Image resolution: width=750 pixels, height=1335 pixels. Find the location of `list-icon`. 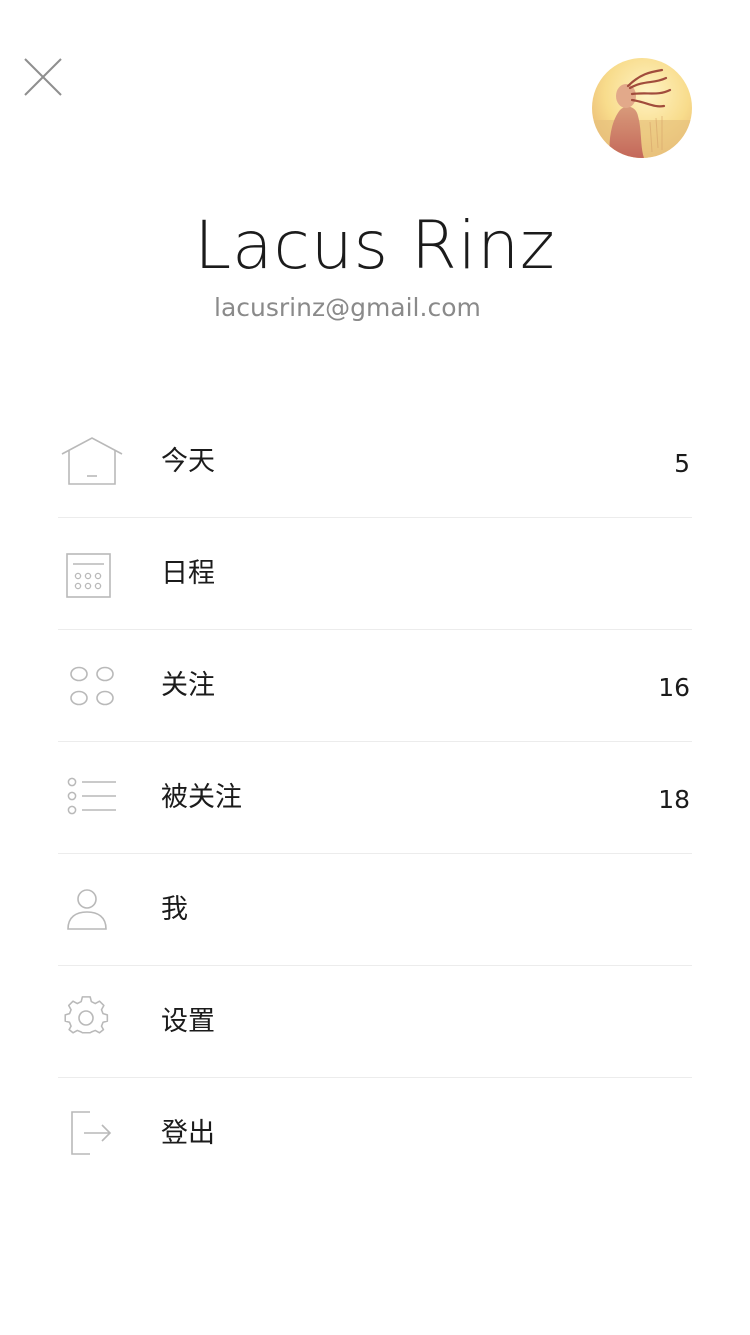

list-icon is located at coordinates (92, 798).